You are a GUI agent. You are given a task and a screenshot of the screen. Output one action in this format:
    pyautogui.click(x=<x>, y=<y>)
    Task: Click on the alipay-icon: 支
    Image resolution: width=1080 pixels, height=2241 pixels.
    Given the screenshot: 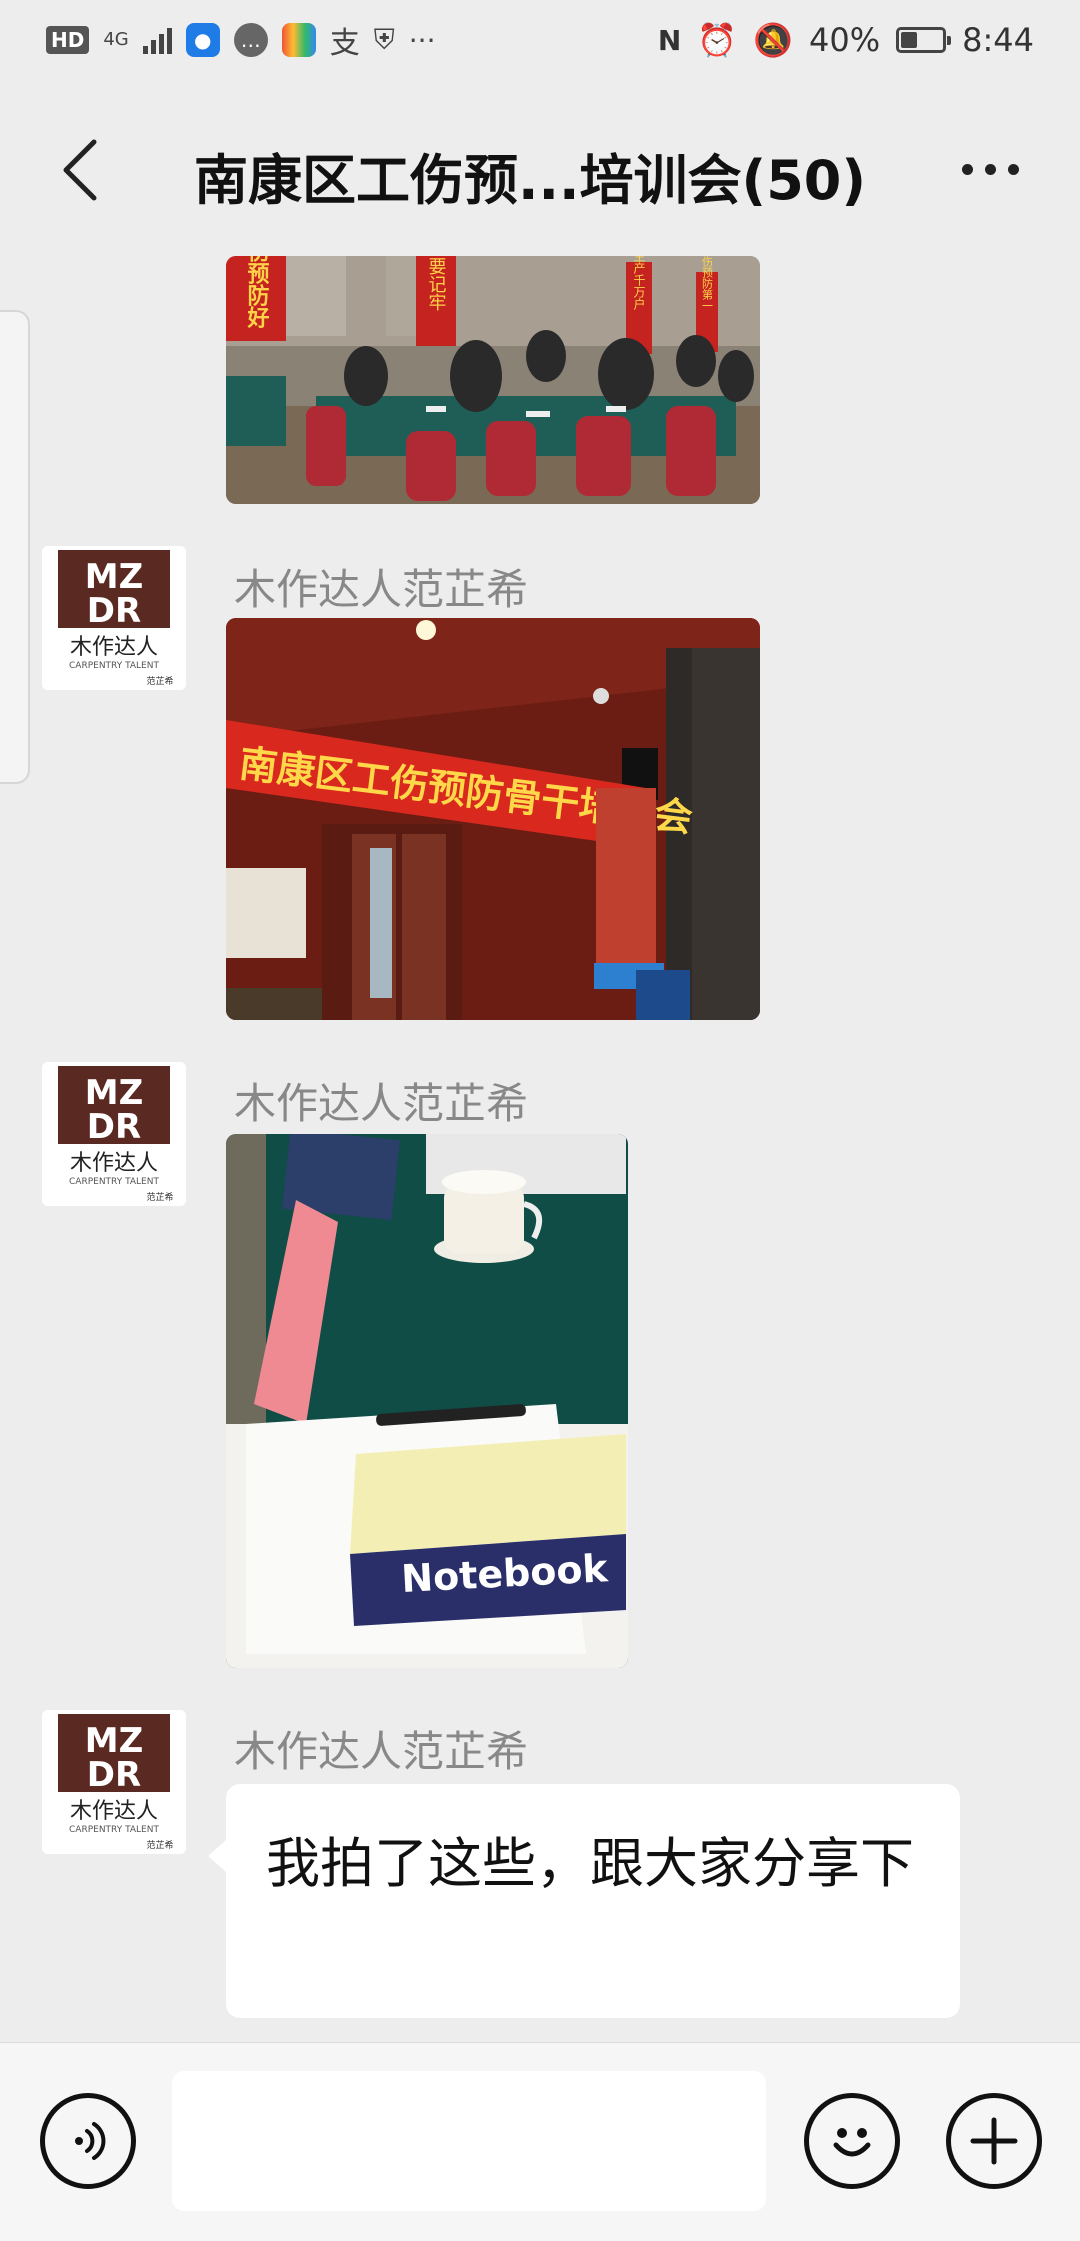 What is the action you would take?
    pyautogui.click(x=344, y=43)
    